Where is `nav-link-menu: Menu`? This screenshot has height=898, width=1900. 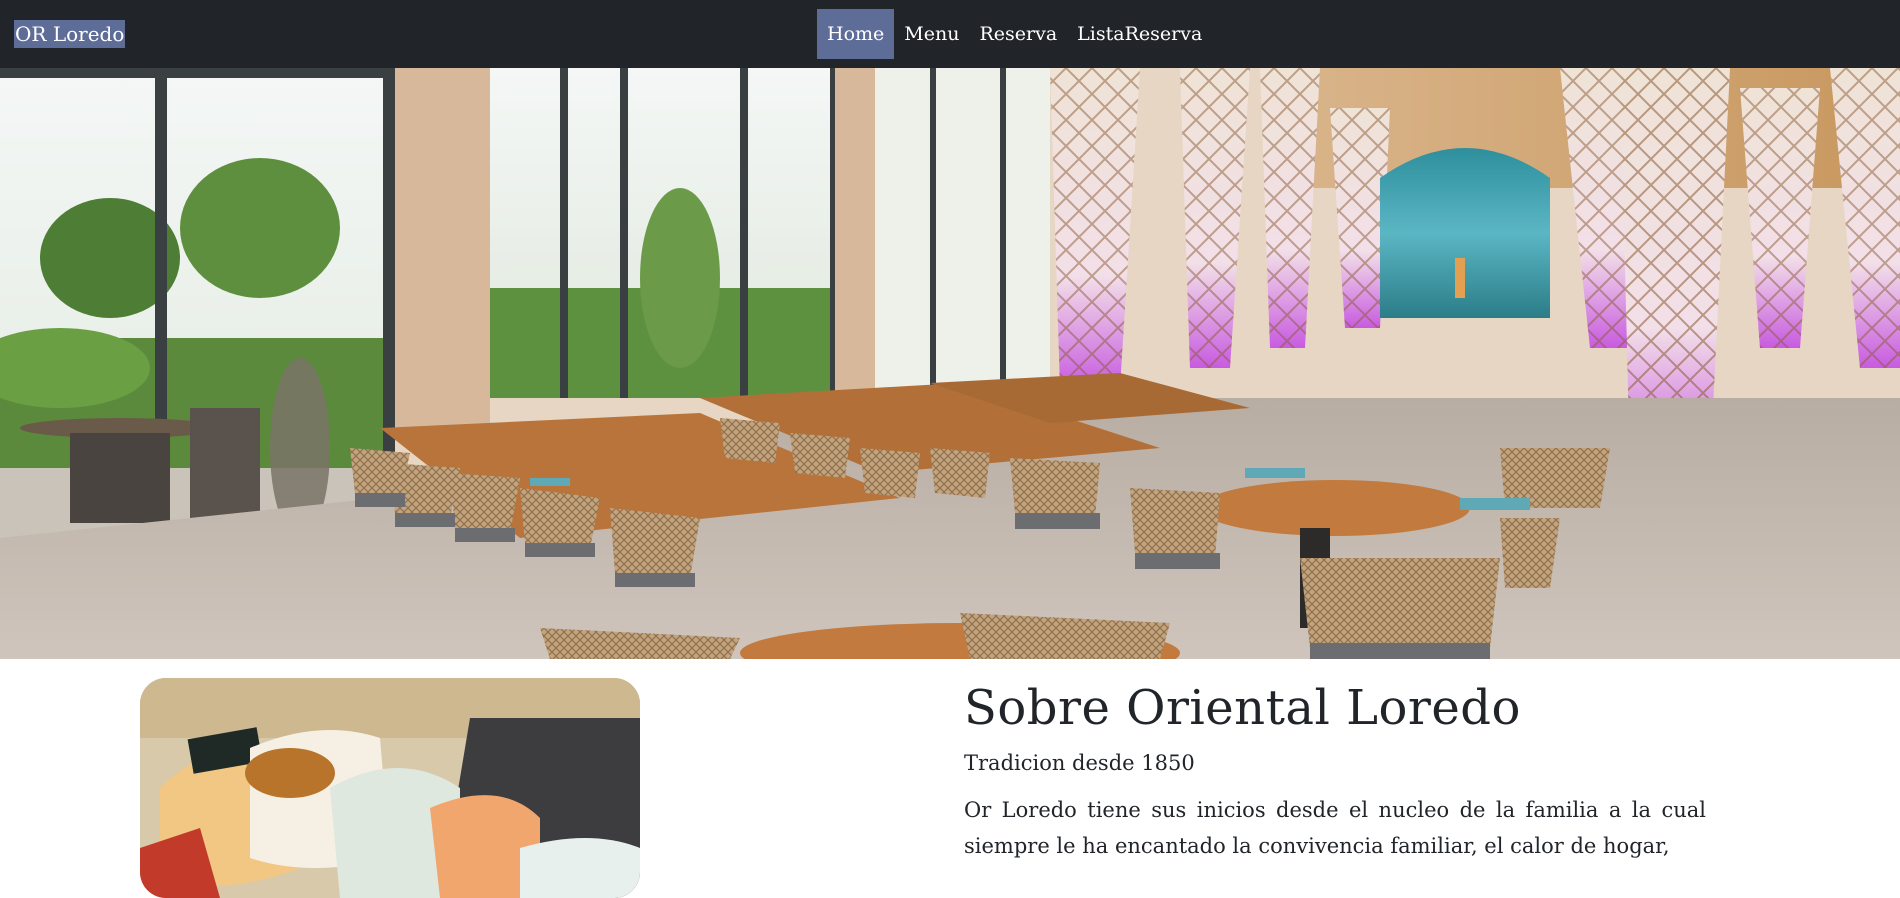 nav-link-menu: Menu is located at coordinates (931, 34).